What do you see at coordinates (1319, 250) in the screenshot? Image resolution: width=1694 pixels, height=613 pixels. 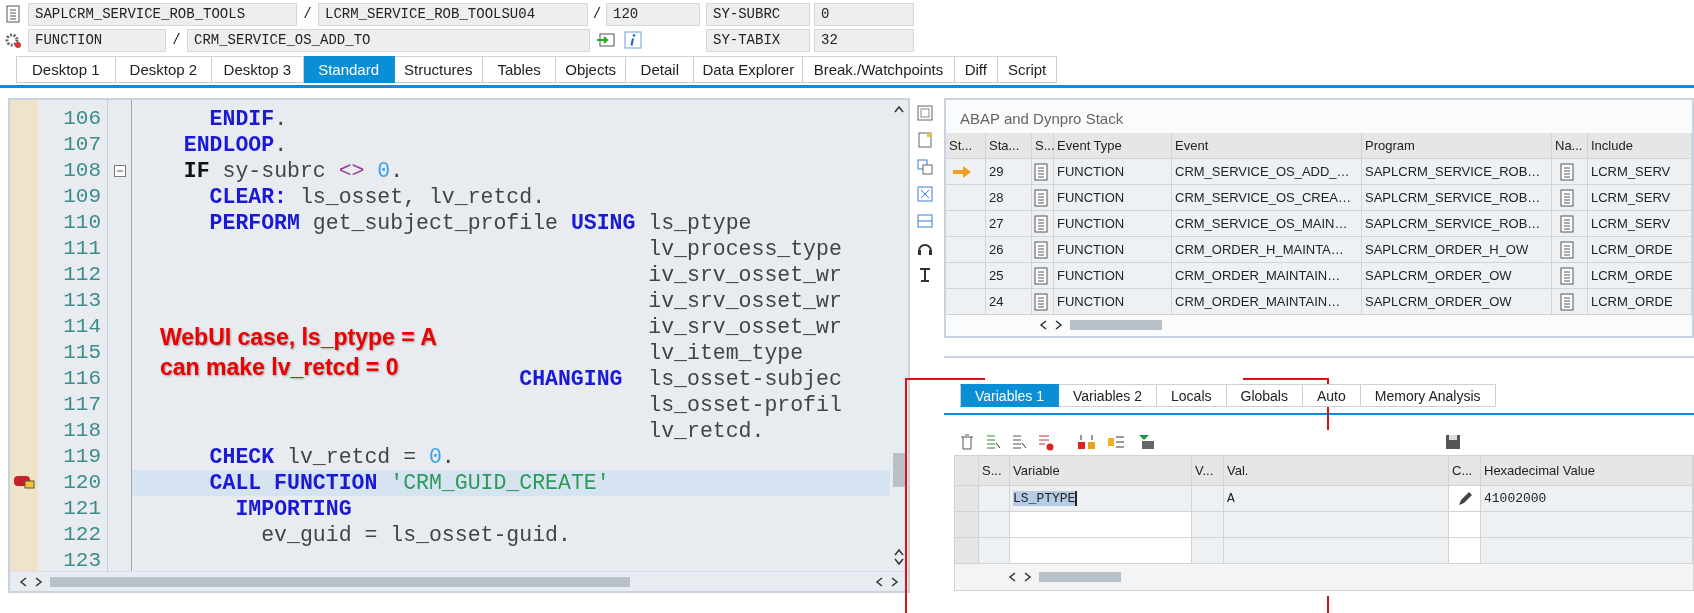 I see `stack-row: 26 FUNCTION CRM_ORDER_H_MAINTA… SAPLCRM_ORDER_H_OW LCRM_ORDE` at bounding box center [1319, 250].